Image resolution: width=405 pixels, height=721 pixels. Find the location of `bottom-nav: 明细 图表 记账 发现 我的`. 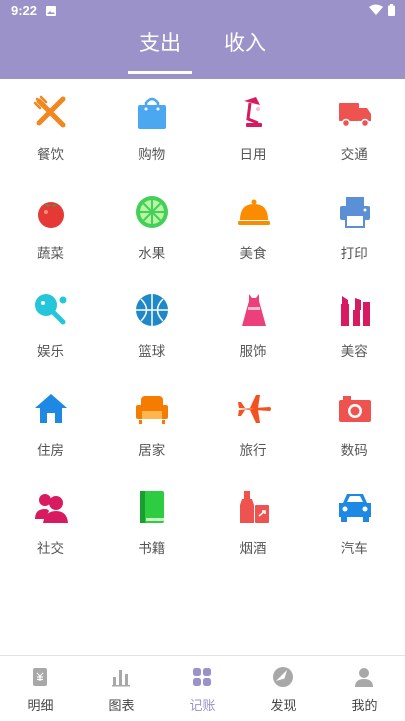

bottom-nav: 明细 图表 记账 发现 我的 is located at coordinates (202, 688).